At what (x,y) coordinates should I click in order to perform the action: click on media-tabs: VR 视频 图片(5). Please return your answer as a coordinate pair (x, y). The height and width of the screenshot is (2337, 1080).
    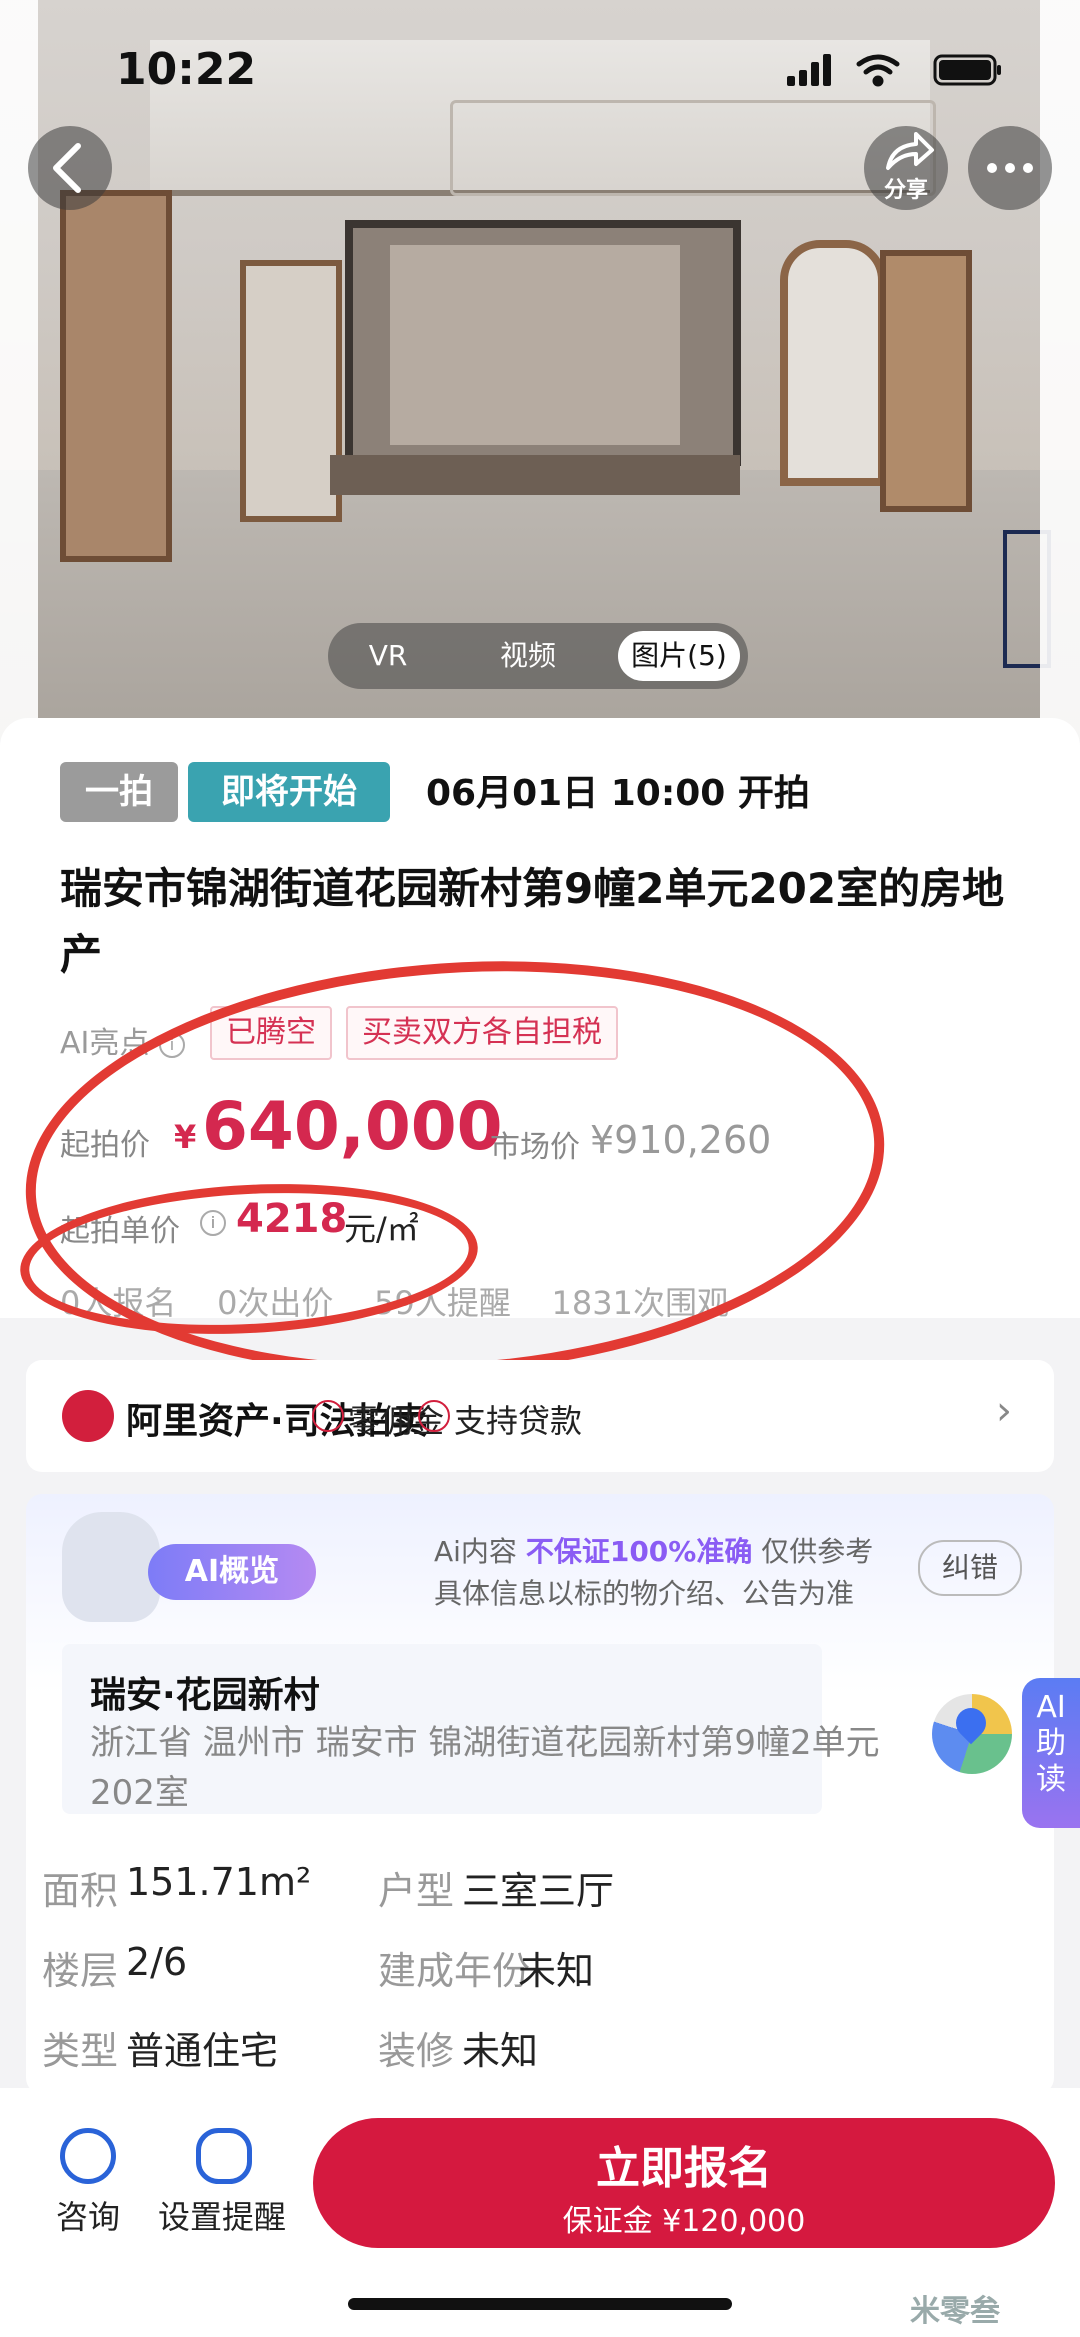
    Looking at the image, I should click on (538, 656).